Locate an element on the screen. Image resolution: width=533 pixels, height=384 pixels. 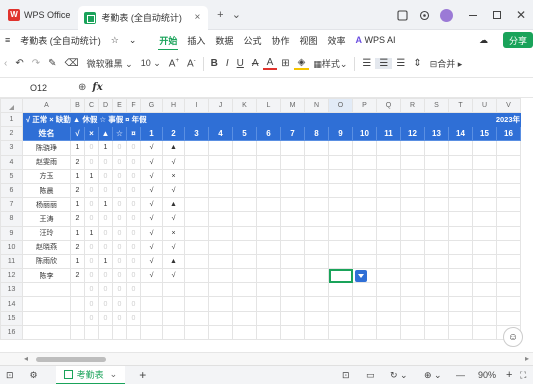
cell-name: 方玉 is located at coordinates (46, 176).